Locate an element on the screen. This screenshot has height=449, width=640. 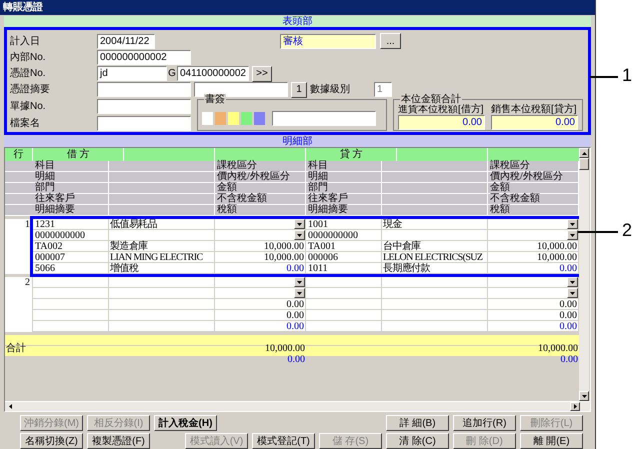
name-cell: LIAN MING ELECTRIC is located at coordinates (162, 257).